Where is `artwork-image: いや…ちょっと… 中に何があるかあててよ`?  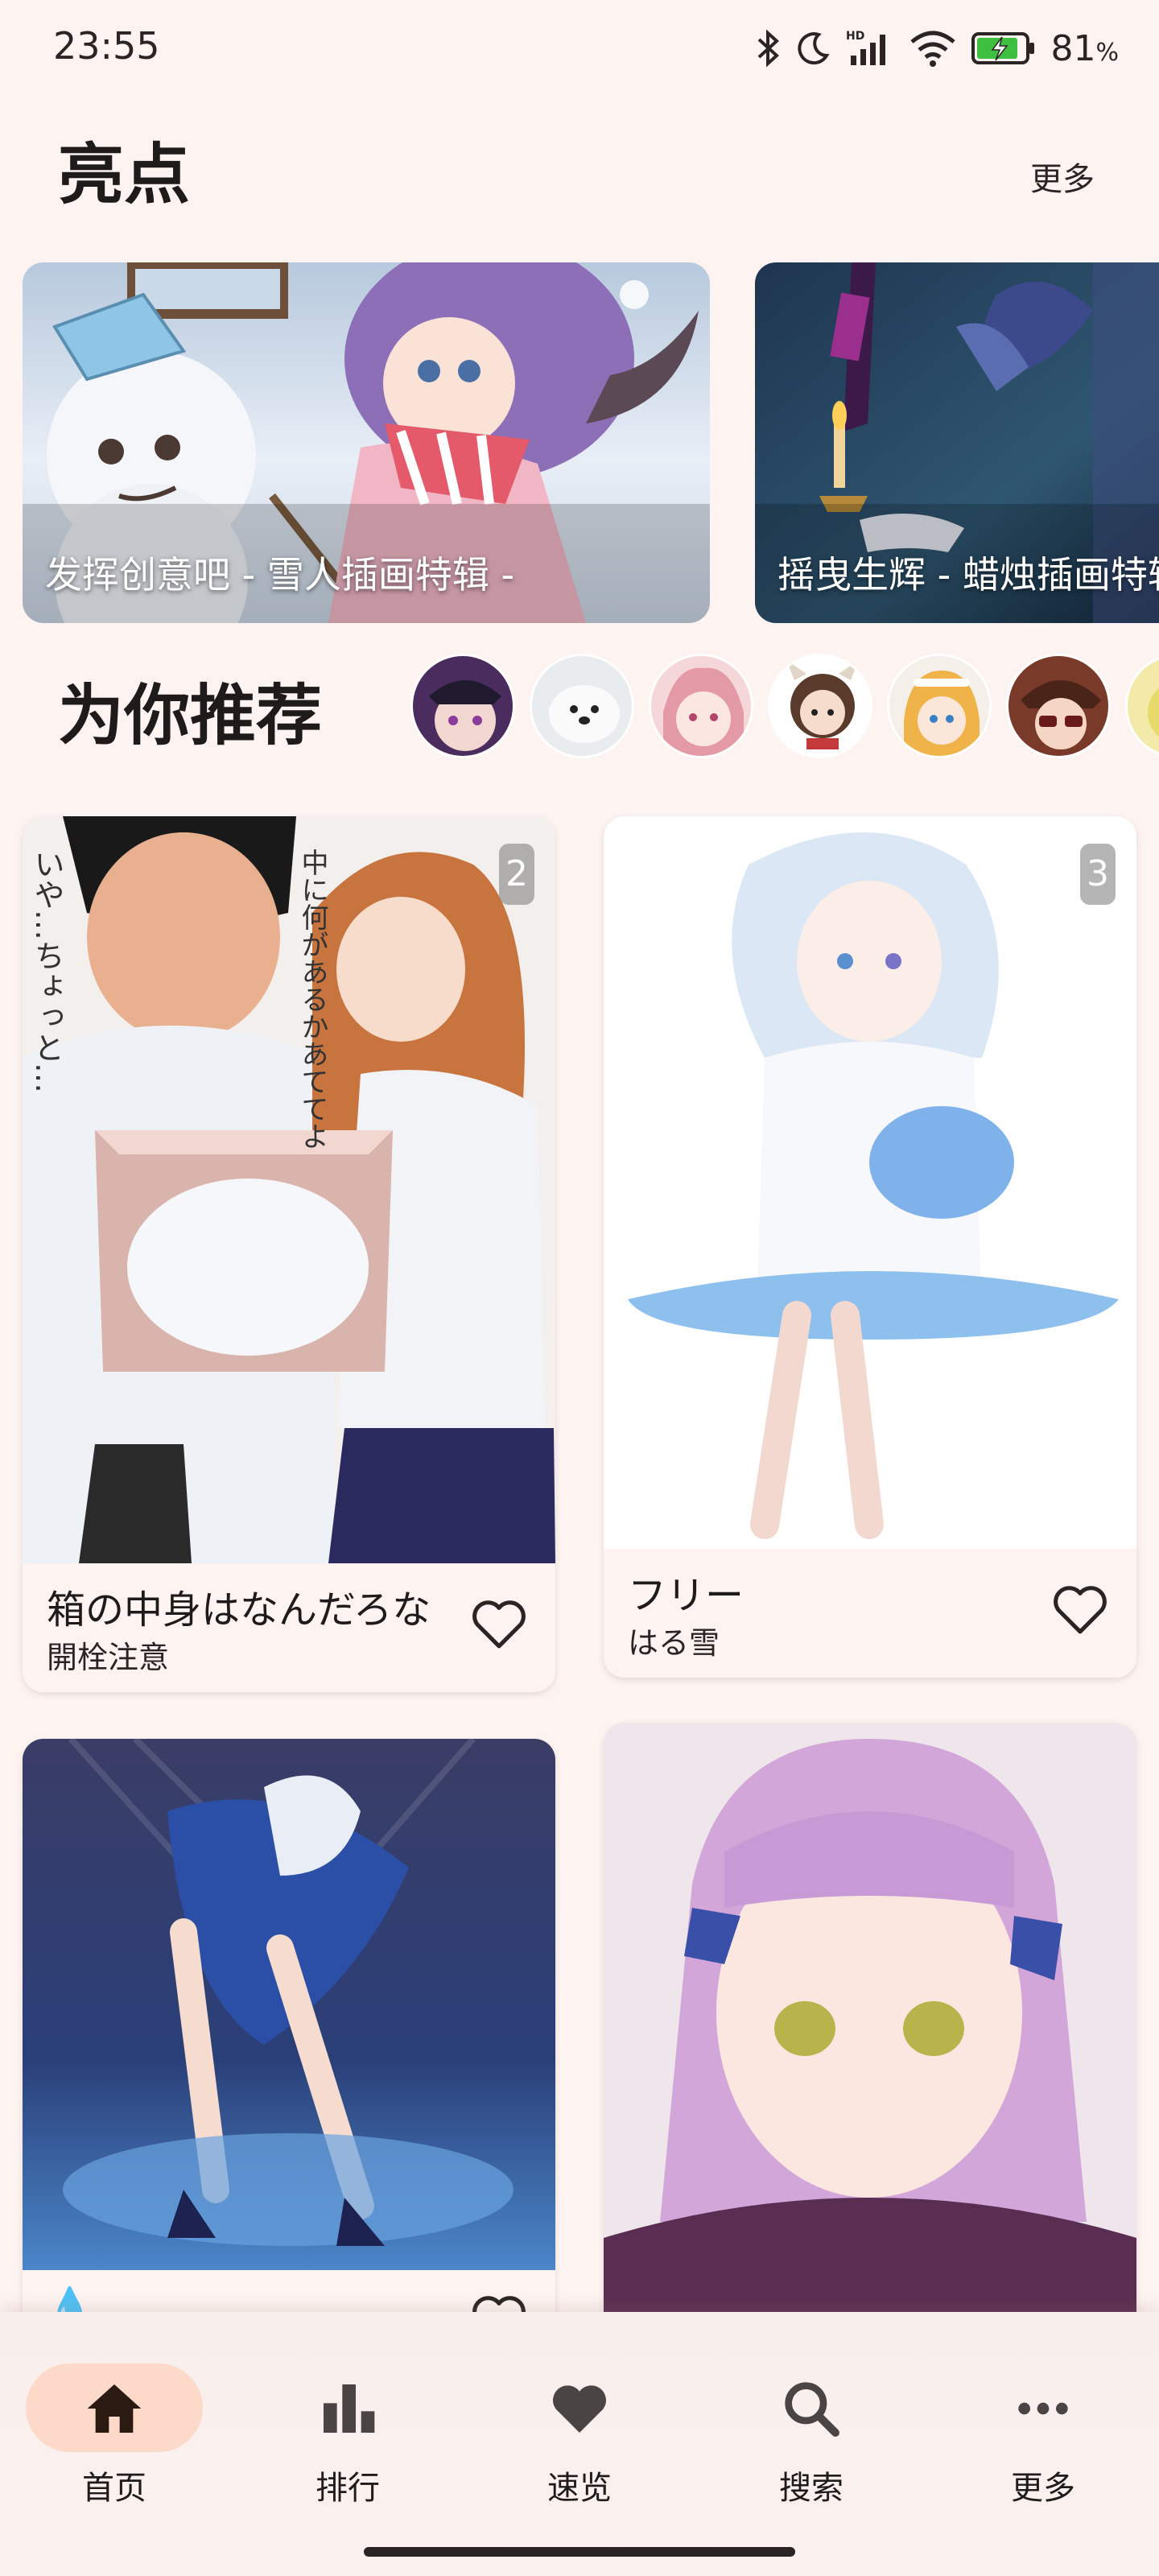
artwork-image: いや…ちょっと… 中に何があるかあててよ is located at coordinates (289, 1189).